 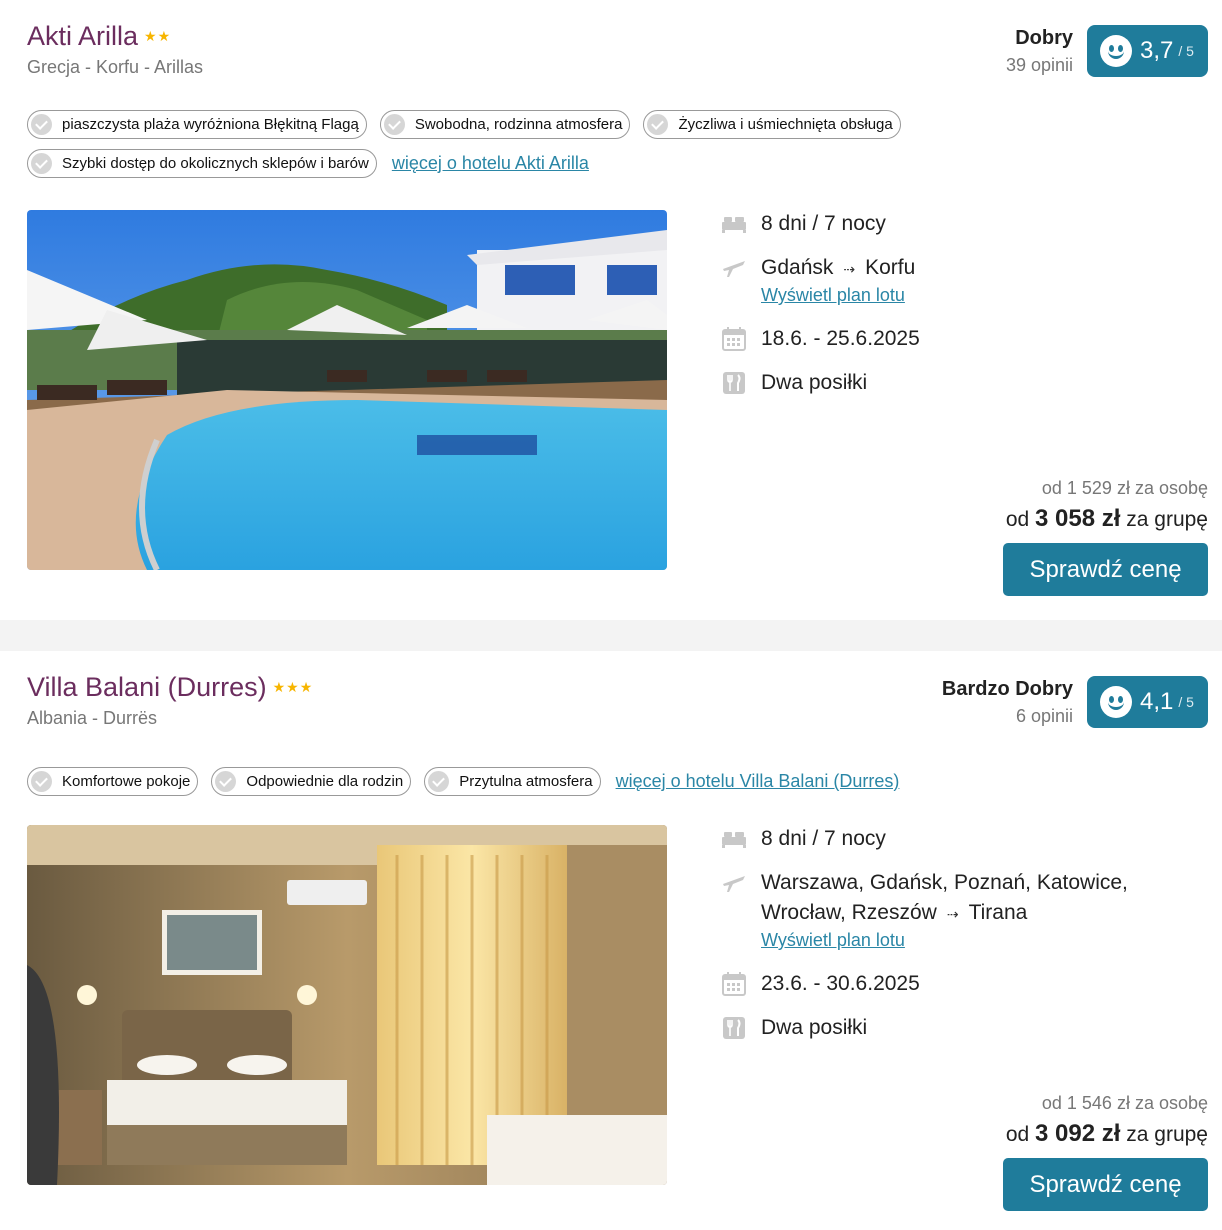 What do you see at coordinates (944, 882) in the screenshot?
I see `departure-cities: Warszawa, Gdańsk, Poznań, Katowice,` at bounding box center [944, 882].